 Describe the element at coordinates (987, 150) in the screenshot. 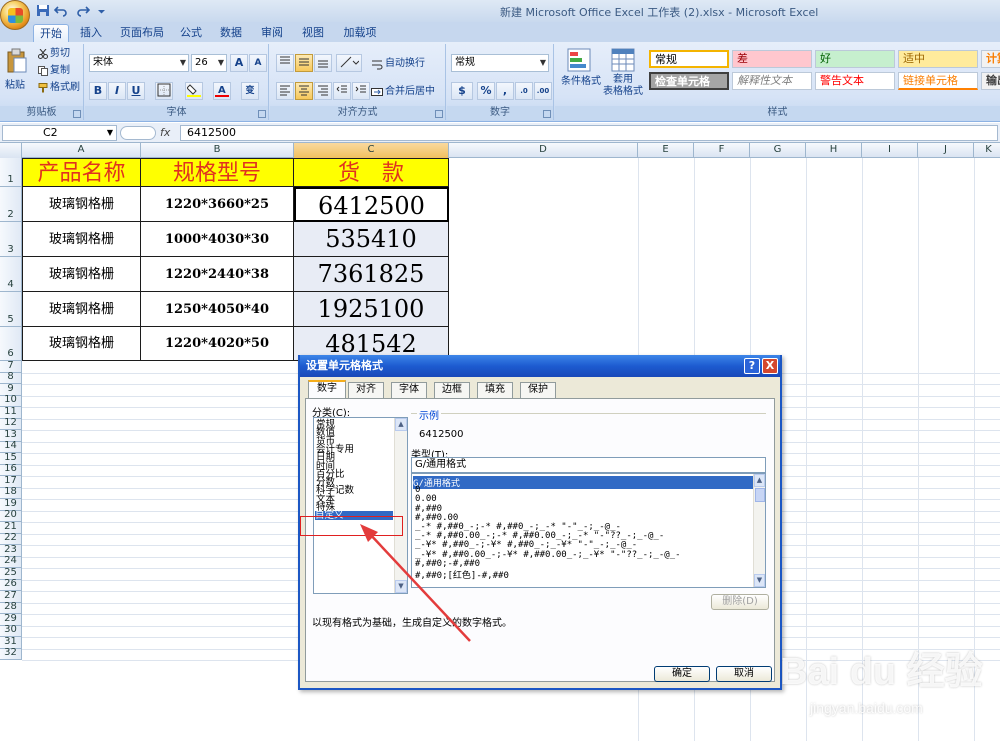

I see `column-header: K` at that location.